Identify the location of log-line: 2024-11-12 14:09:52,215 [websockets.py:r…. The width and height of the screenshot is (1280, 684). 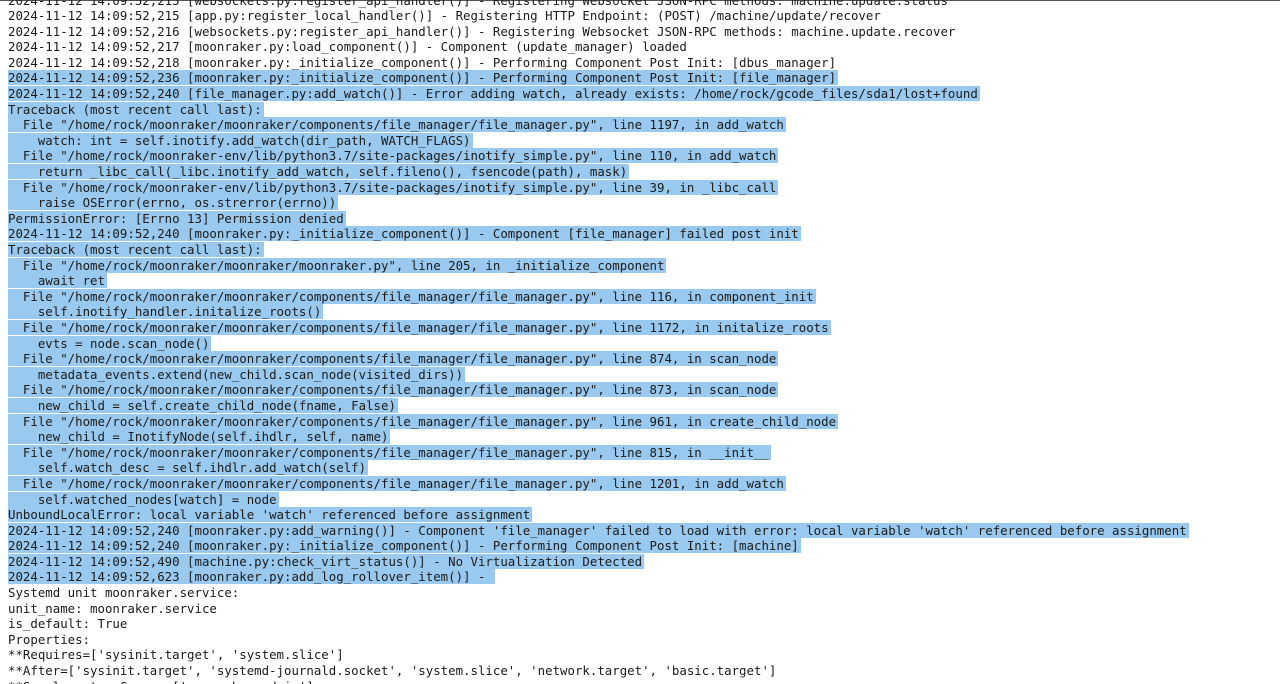
(640, 4).